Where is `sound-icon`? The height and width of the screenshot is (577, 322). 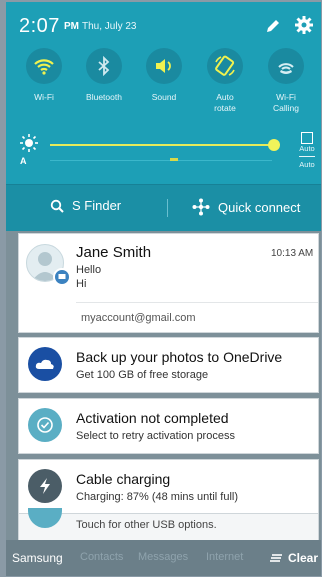 sound-icon is located at coordinates (164, 66).